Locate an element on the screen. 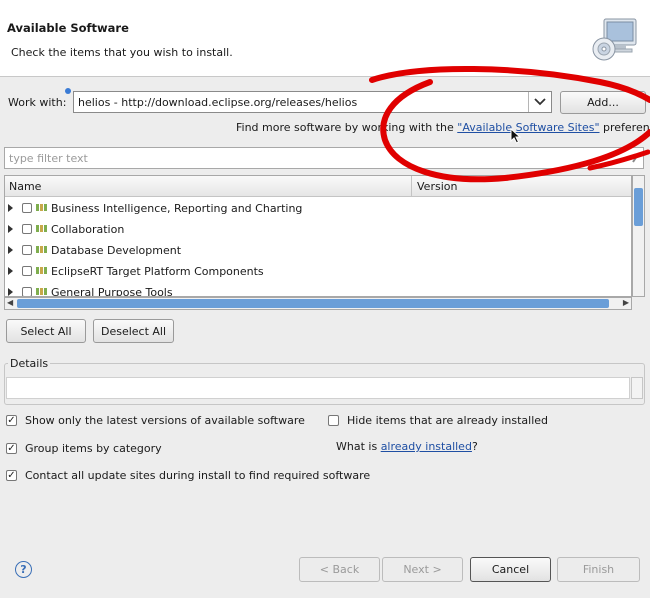 Image resolution: width=650 pixels, height=598 pixels. what-is-installed: What is already installed? is located at coordinates (407, 446).